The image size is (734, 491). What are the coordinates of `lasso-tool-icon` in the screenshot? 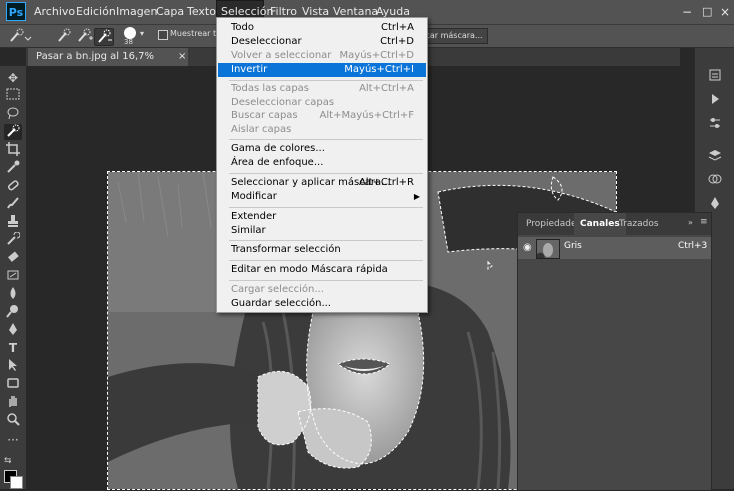 It's located at (13, 114).